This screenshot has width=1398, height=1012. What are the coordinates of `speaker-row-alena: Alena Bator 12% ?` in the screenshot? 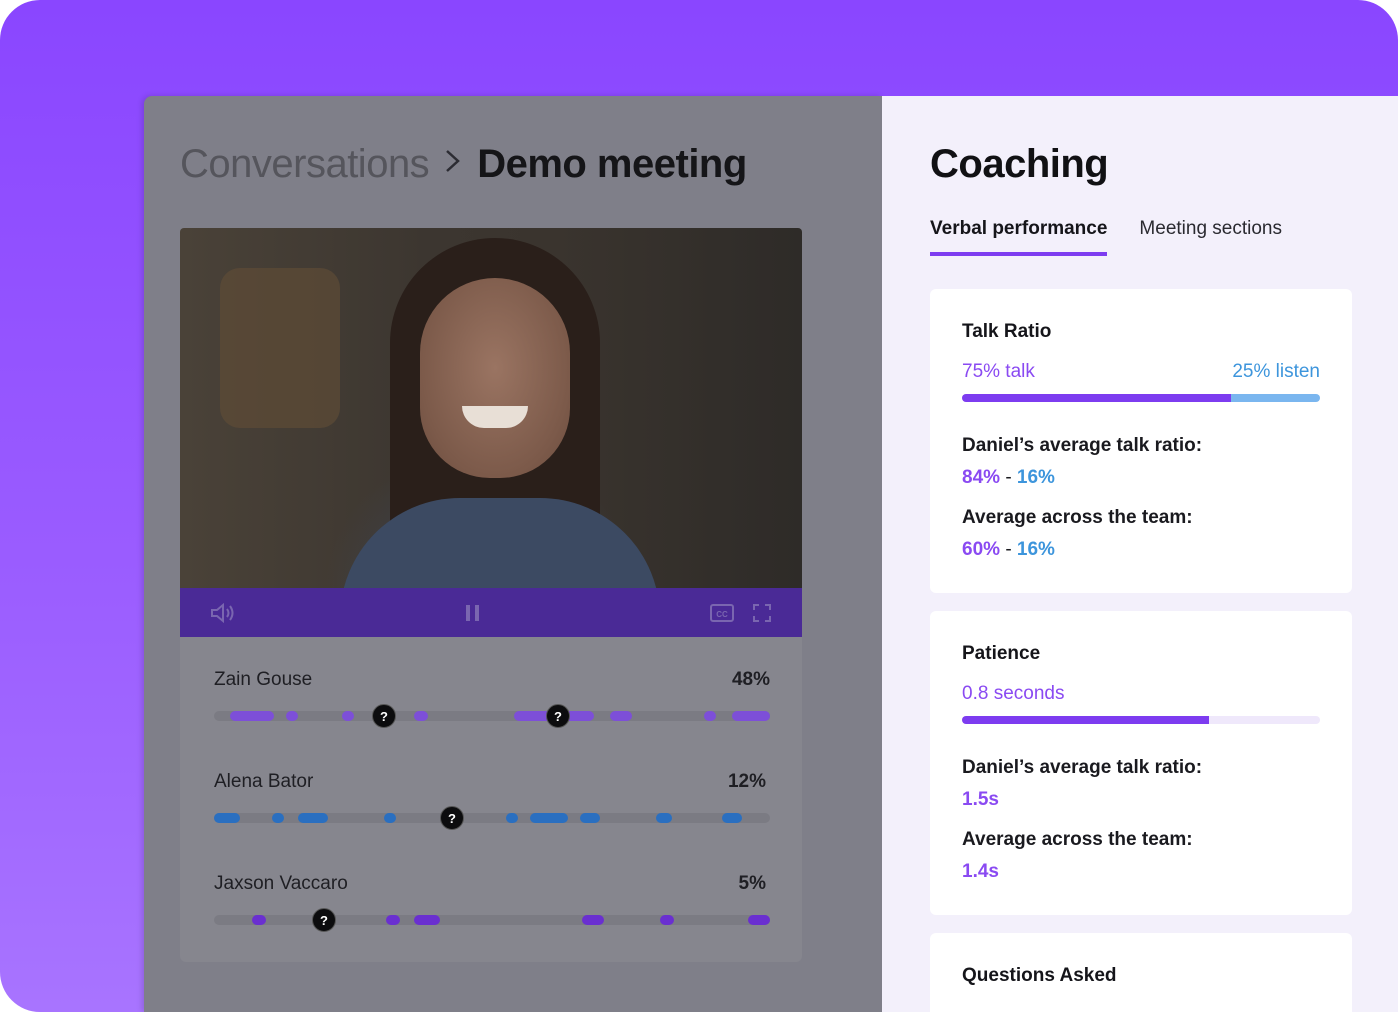 It's located at (492, 784).